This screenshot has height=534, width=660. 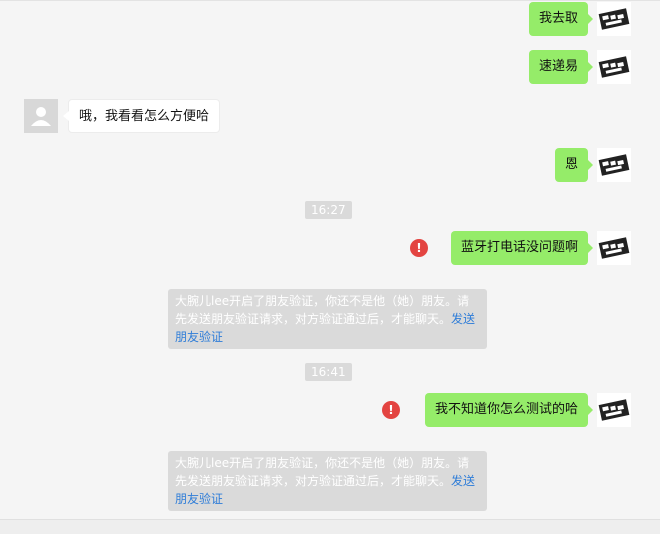 What do you see at coordinates (561, 67) in the screenshot?
I see `message-bubble-outgoing: 速递易` at bounding box center [561, 67].